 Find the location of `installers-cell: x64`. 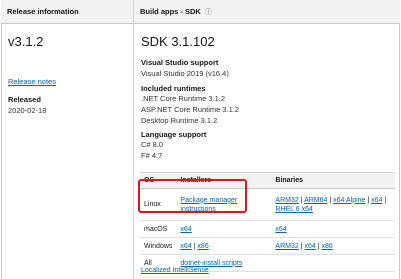

installers-cell: x64 is located at coordinates (224, 229).